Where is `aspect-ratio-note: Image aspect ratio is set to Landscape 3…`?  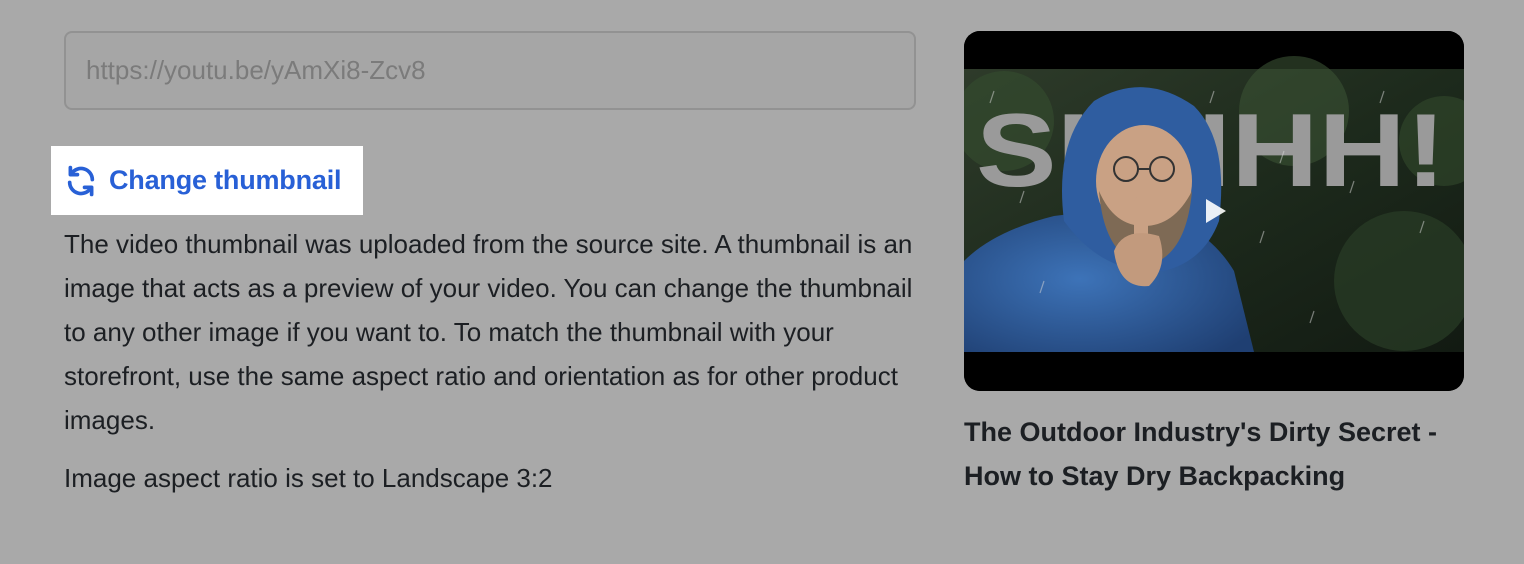
aspect-ratio-note: Image aspect ratio is set to Landscape 3… is located at coordinates (308, 478).